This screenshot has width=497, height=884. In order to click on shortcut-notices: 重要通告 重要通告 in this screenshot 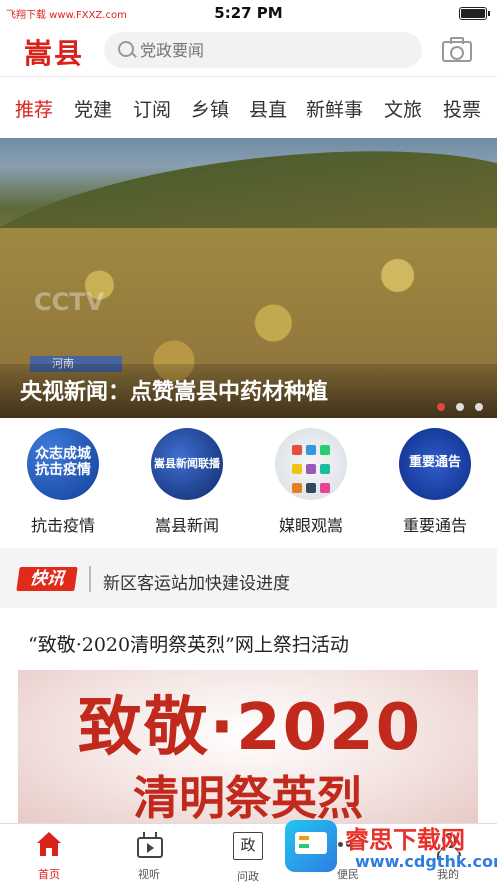, I will do `click(435, 482)`.